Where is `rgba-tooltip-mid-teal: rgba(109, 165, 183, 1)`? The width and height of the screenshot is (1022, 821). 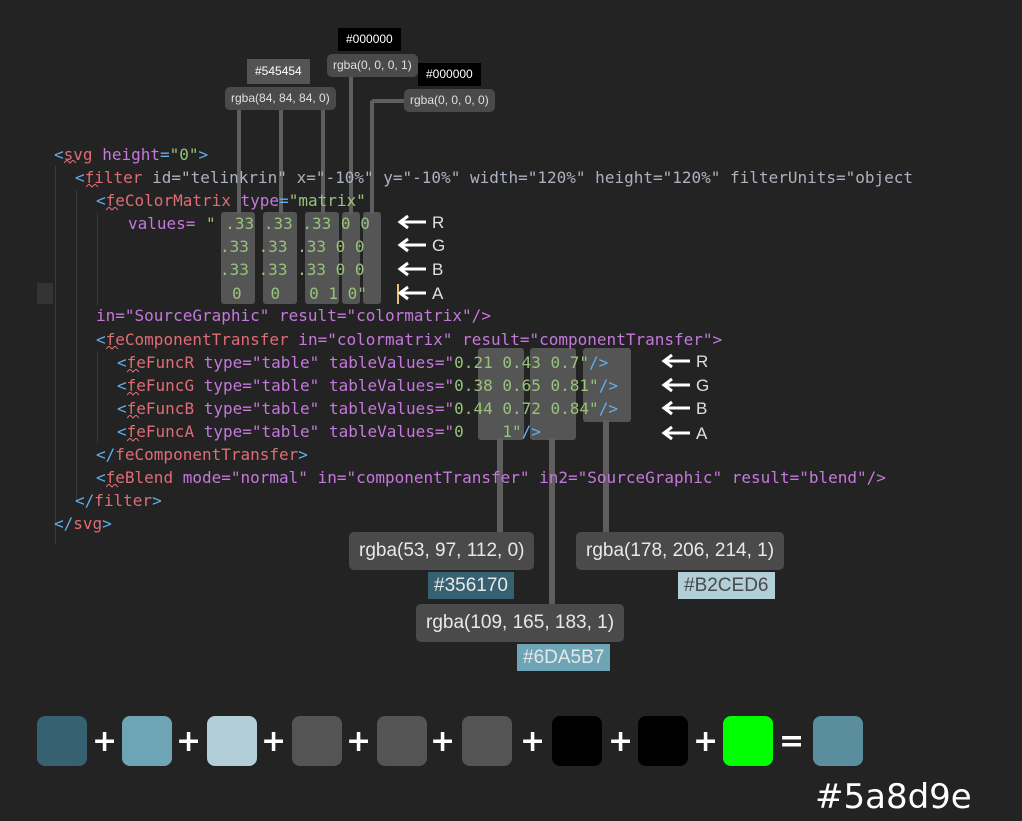 rgba-tooltip-mid-teal: rgba(109, 165, 183, 1) is located at coordinates (520, 623).